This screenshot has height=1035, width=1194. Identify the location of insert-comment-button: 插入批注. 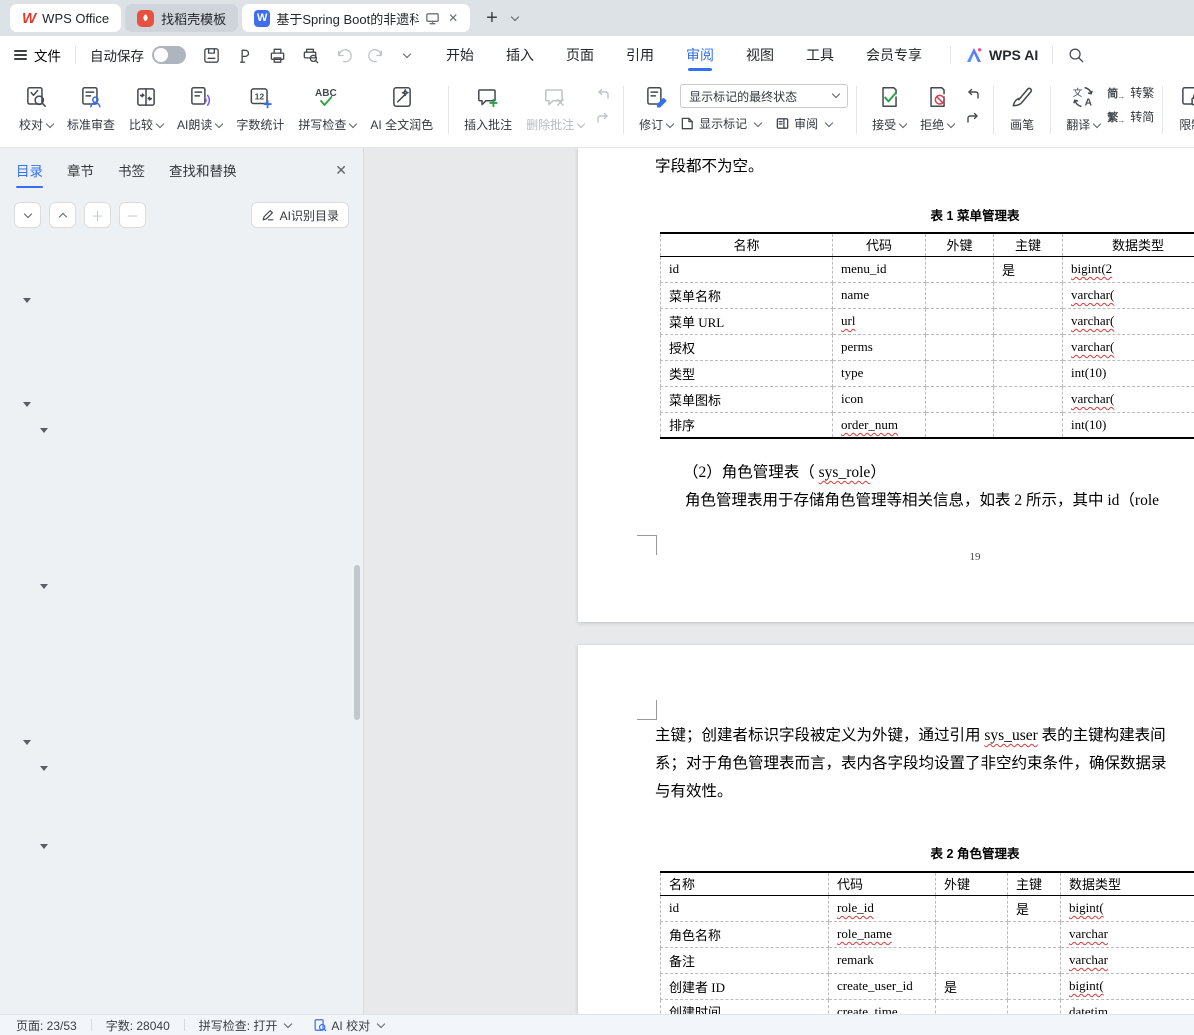
(488, 103).